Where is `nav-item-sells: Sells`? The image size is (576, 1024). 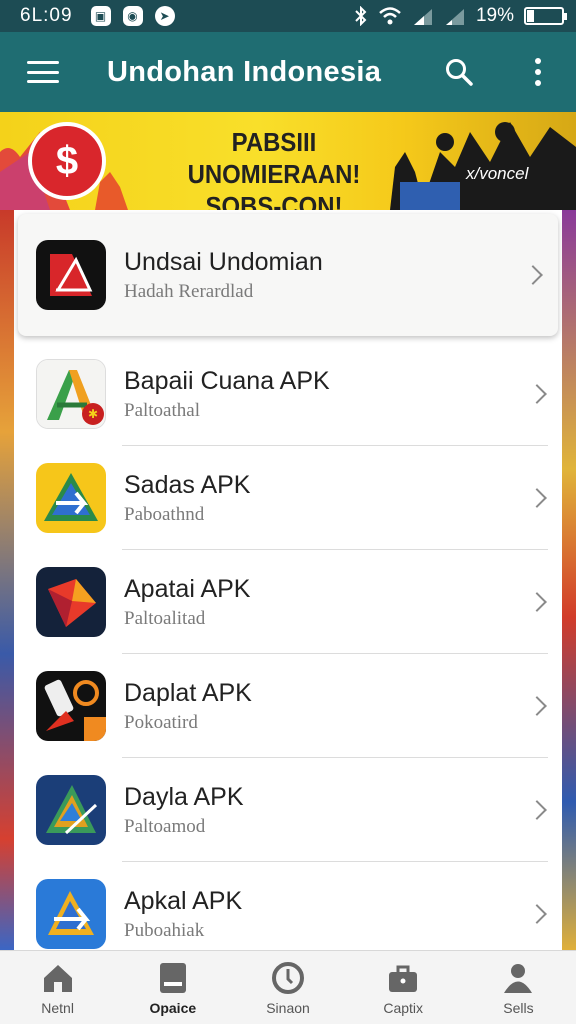
nav-item-sells: Sells is located at coordinates (518, 987).